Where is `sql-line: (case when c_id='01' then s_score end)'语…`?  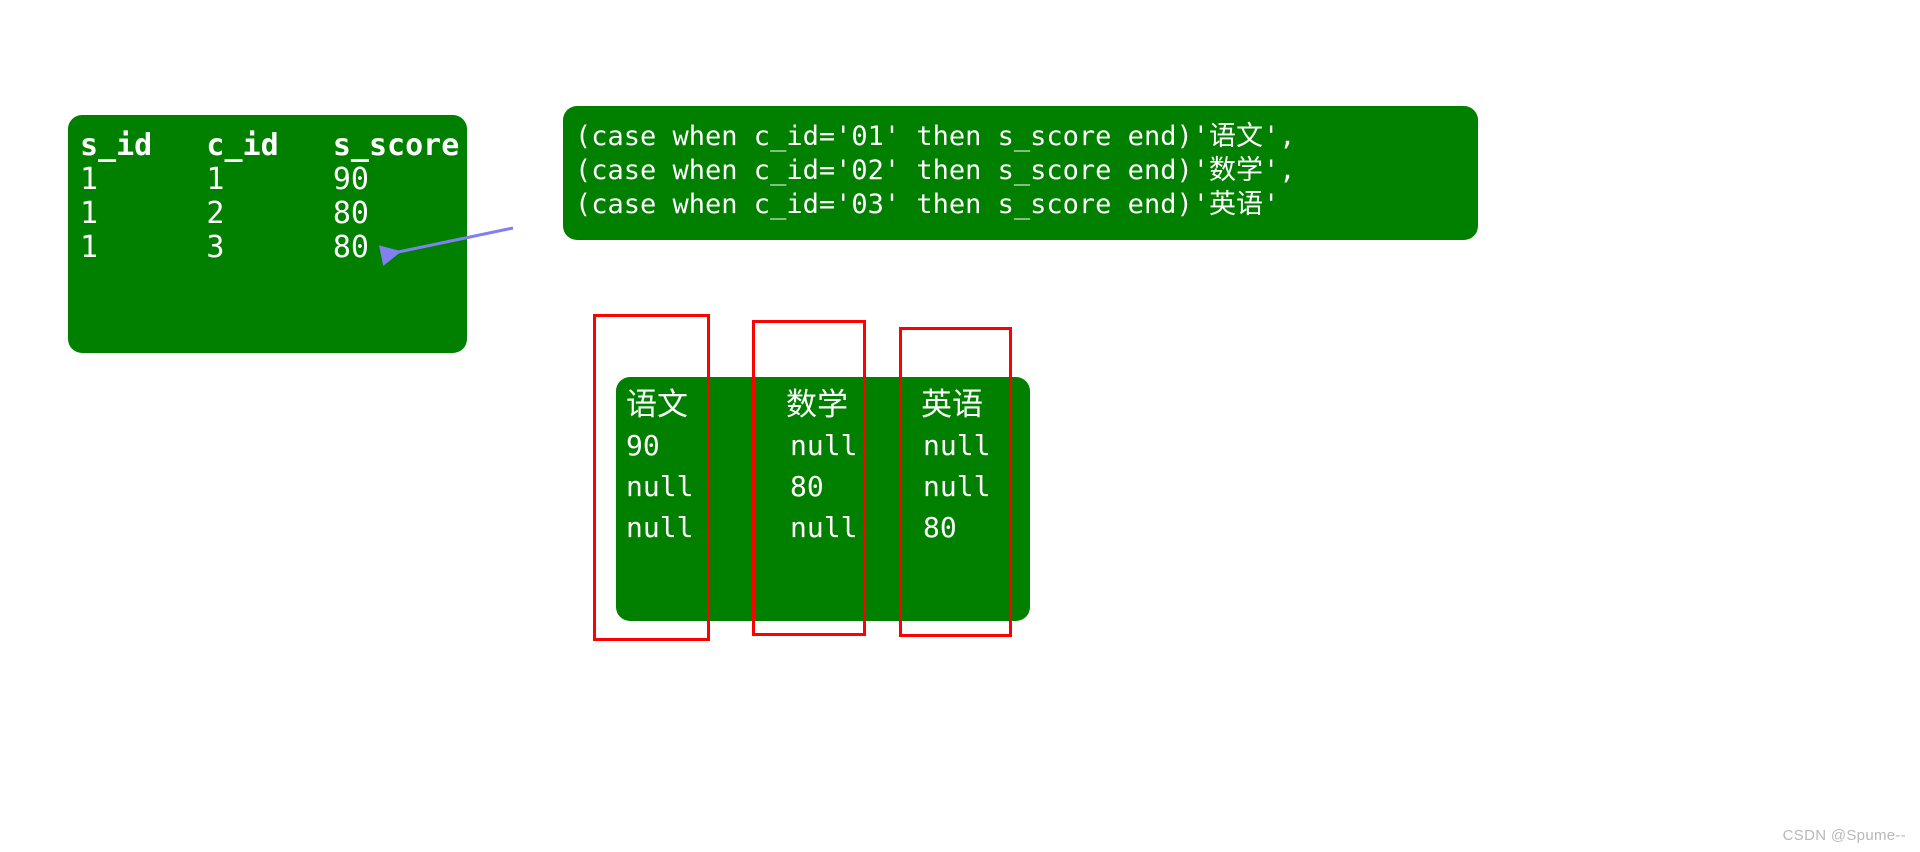
sql-line: (case when c_id='01' then s_score end)'语… is located at coordinates (935, 136).